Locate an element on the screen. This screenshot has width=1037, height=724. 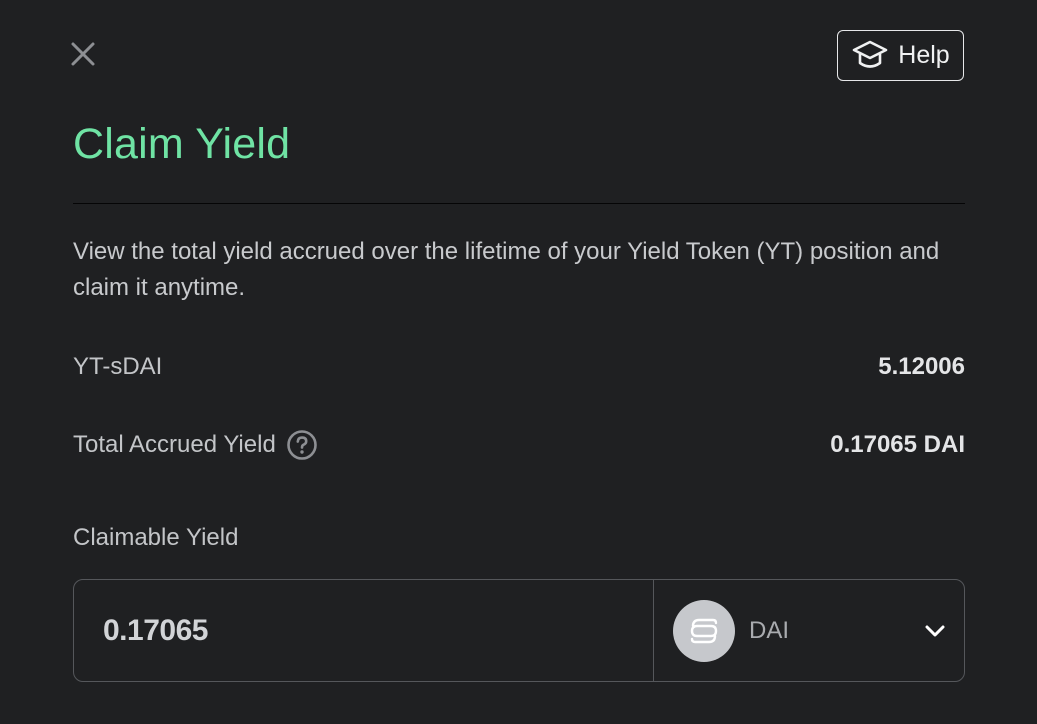
token-name: DAI is located at coordinates (769, 630).